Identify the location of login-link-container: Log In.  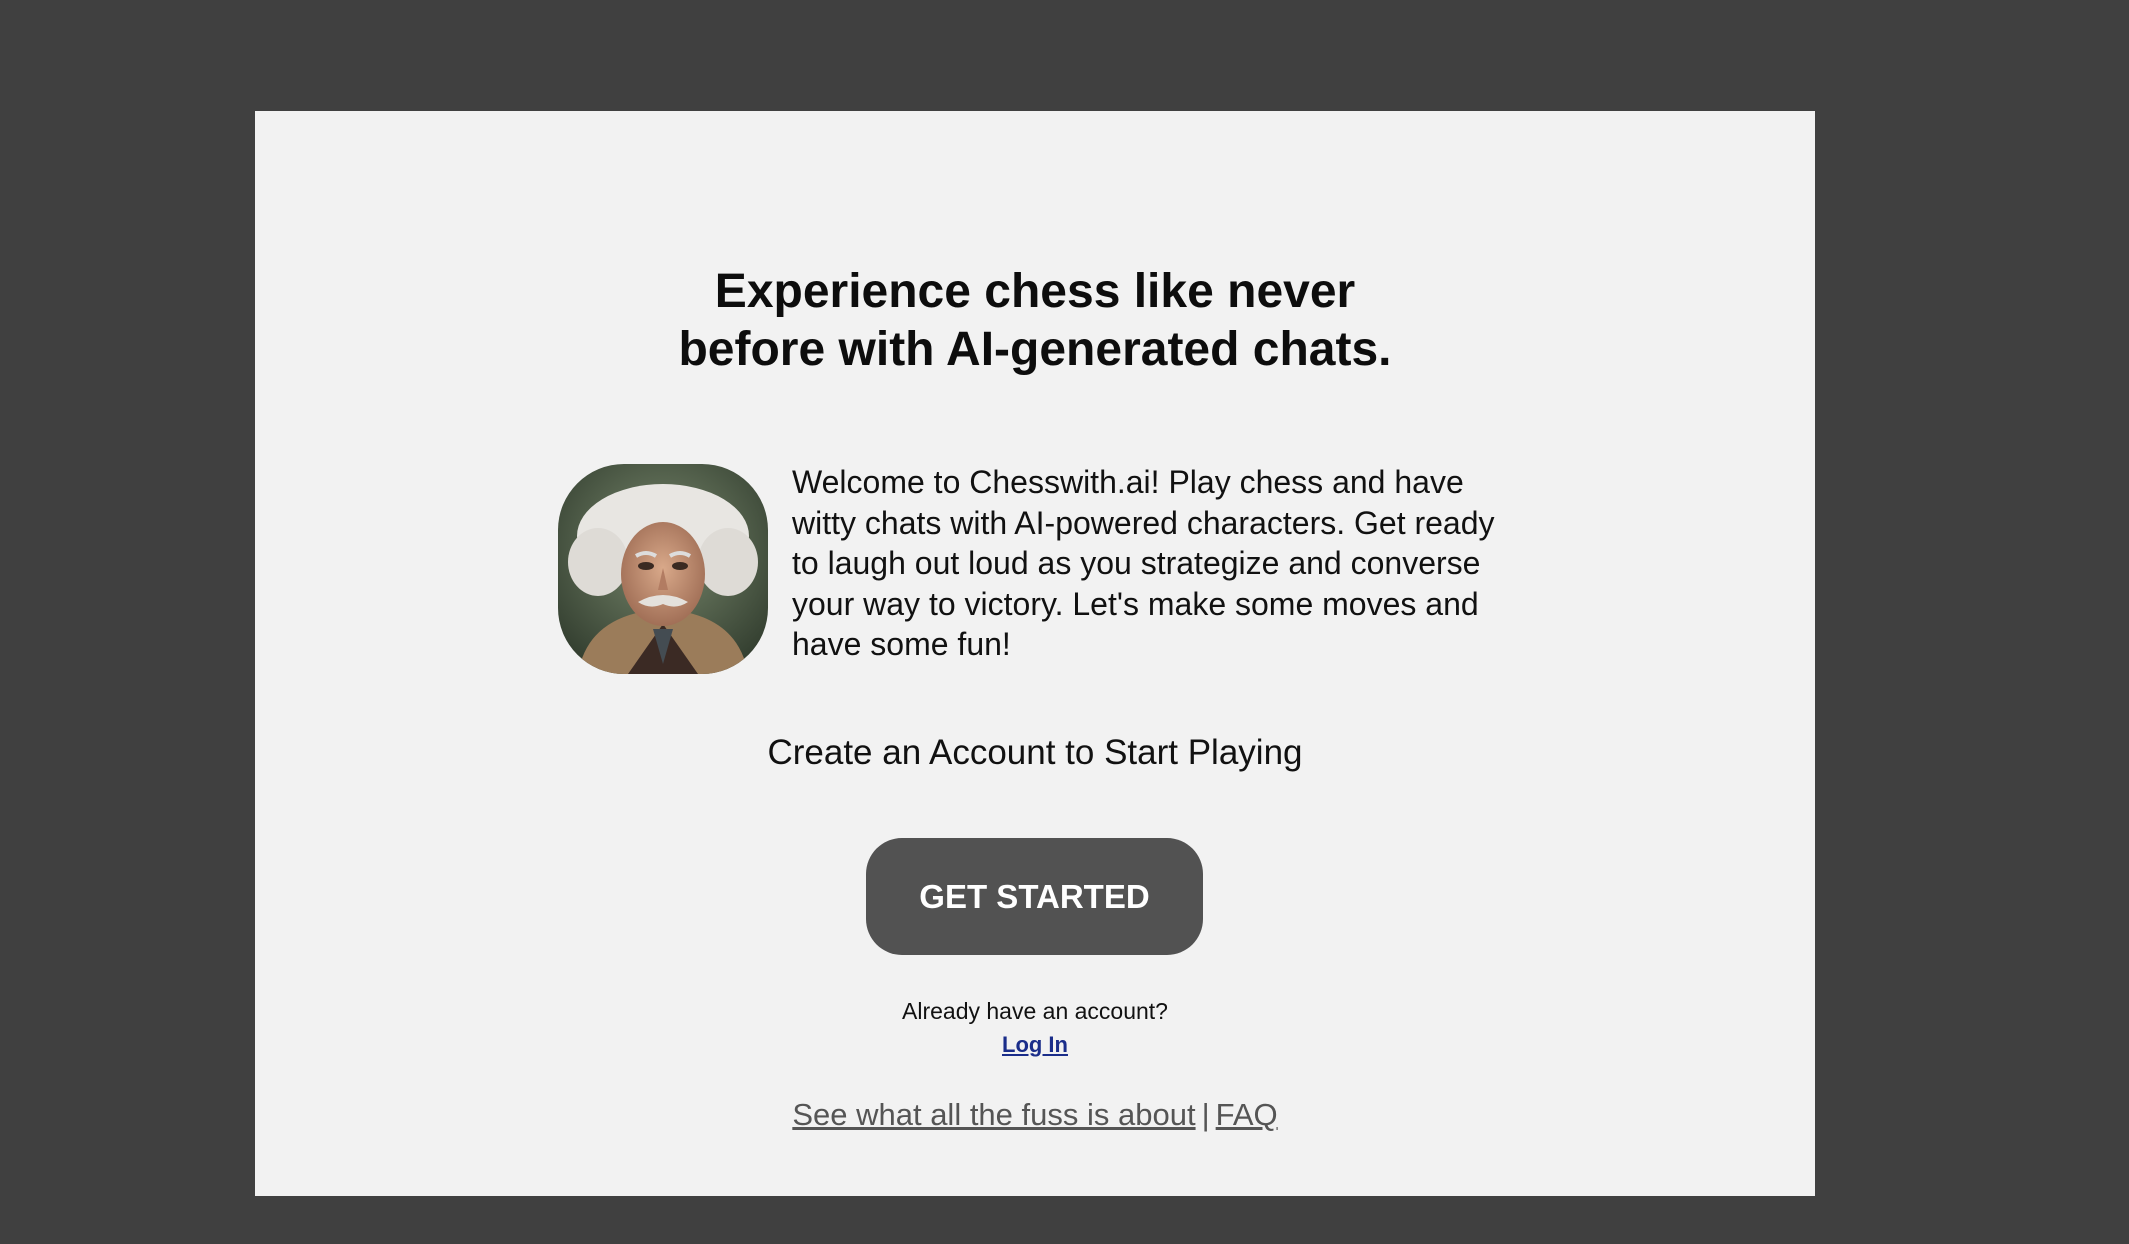
(1035, 1045).